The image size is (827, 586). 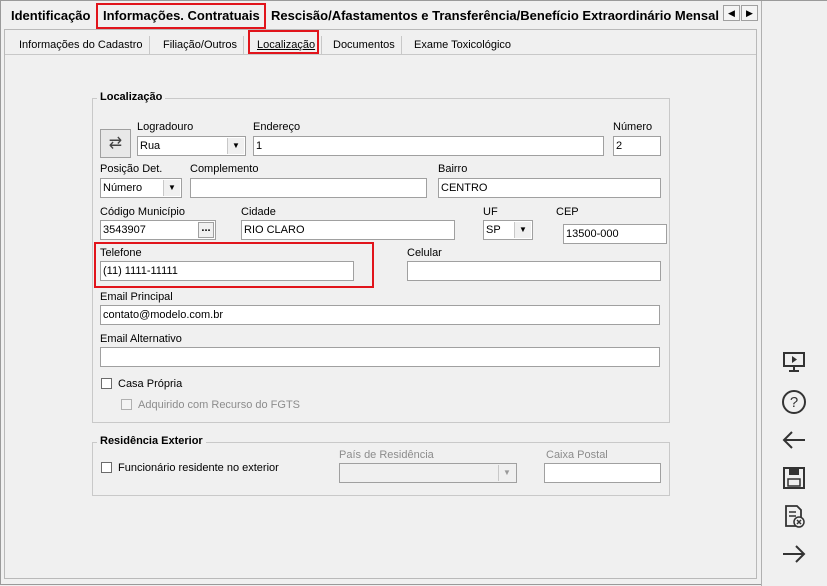 What do you see at coordinates (549, 188) in the screenshot?
I see `bairro-field: CENTRO` at bounding box center [549, 188].